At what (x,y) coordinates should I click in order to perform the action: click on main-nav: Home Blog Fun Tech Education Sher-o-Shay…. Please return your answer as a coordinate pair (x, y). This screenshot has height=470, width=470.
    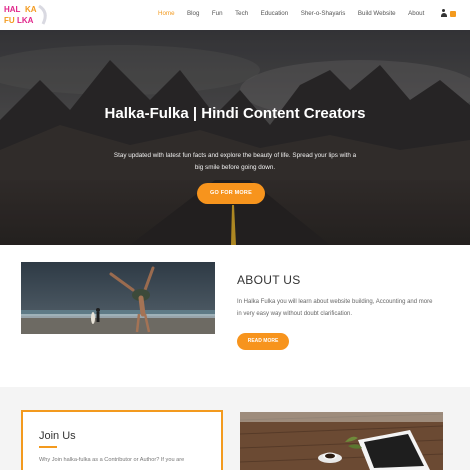
    Looking at the image, I should click on (297, 16).